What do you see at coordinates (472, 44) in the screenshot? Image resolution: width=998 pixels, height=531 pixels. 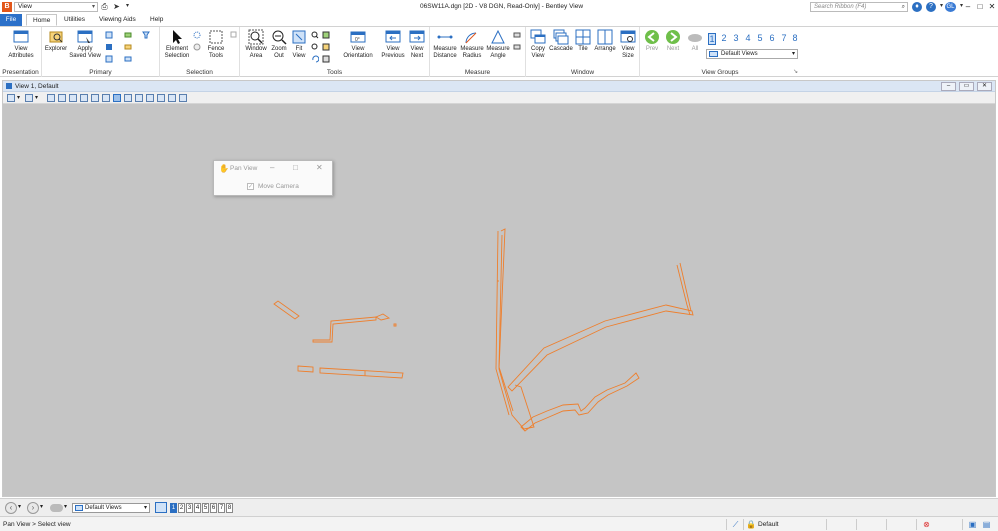 I see `measure-radius-button: Measure Radius` at bounding box center [472, 44].